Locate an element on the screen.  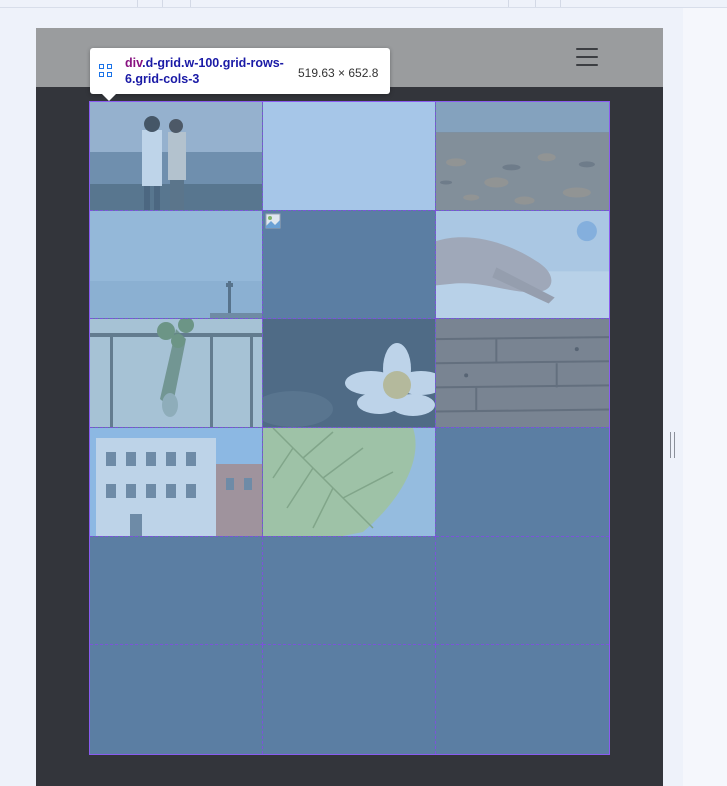
photo-dry-leaves is located at coordinates (522, 156).